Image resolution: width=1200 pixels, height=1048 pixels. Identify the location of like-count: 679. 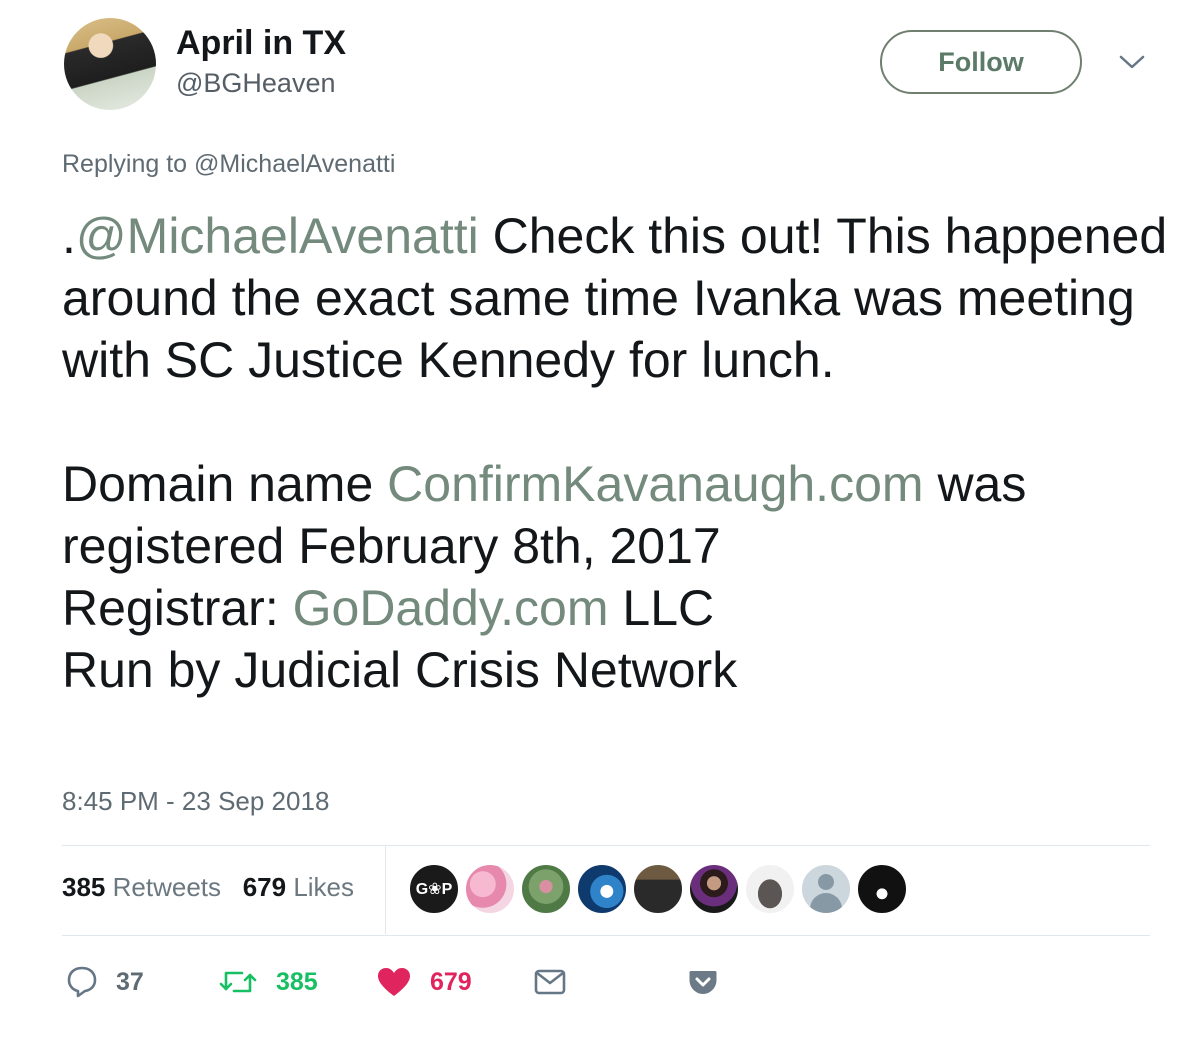
(451, 981).